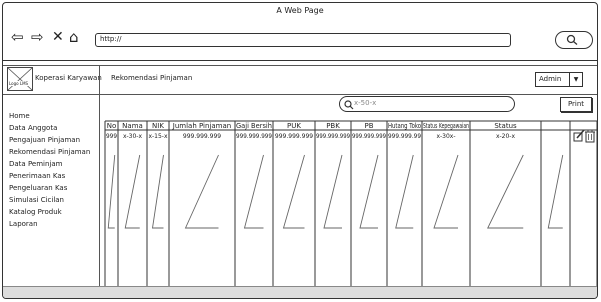 Image resolution: width=601 pixels, height=302 pixels. What do you see at coordinates (58, 37) in the screenshot?
I see `close-icon: ✕` at bounding box center [58, 37].